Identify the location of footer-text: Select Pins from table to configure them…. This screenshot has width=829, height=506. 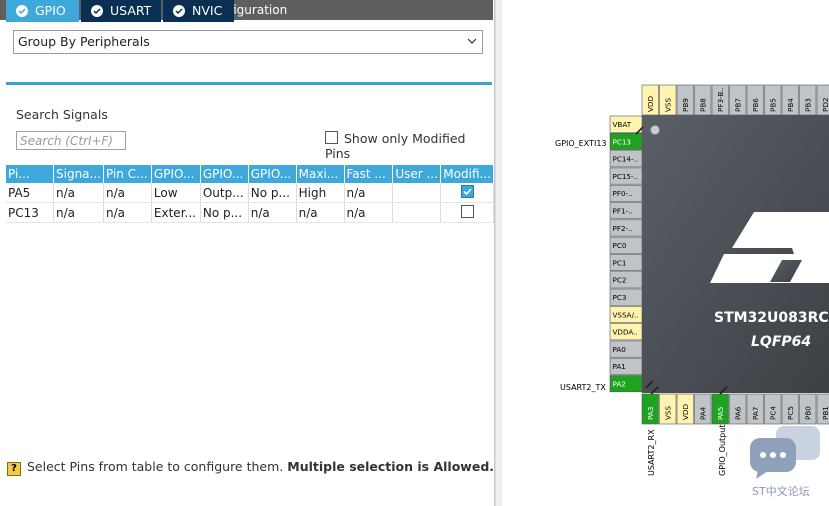
(157, 466).